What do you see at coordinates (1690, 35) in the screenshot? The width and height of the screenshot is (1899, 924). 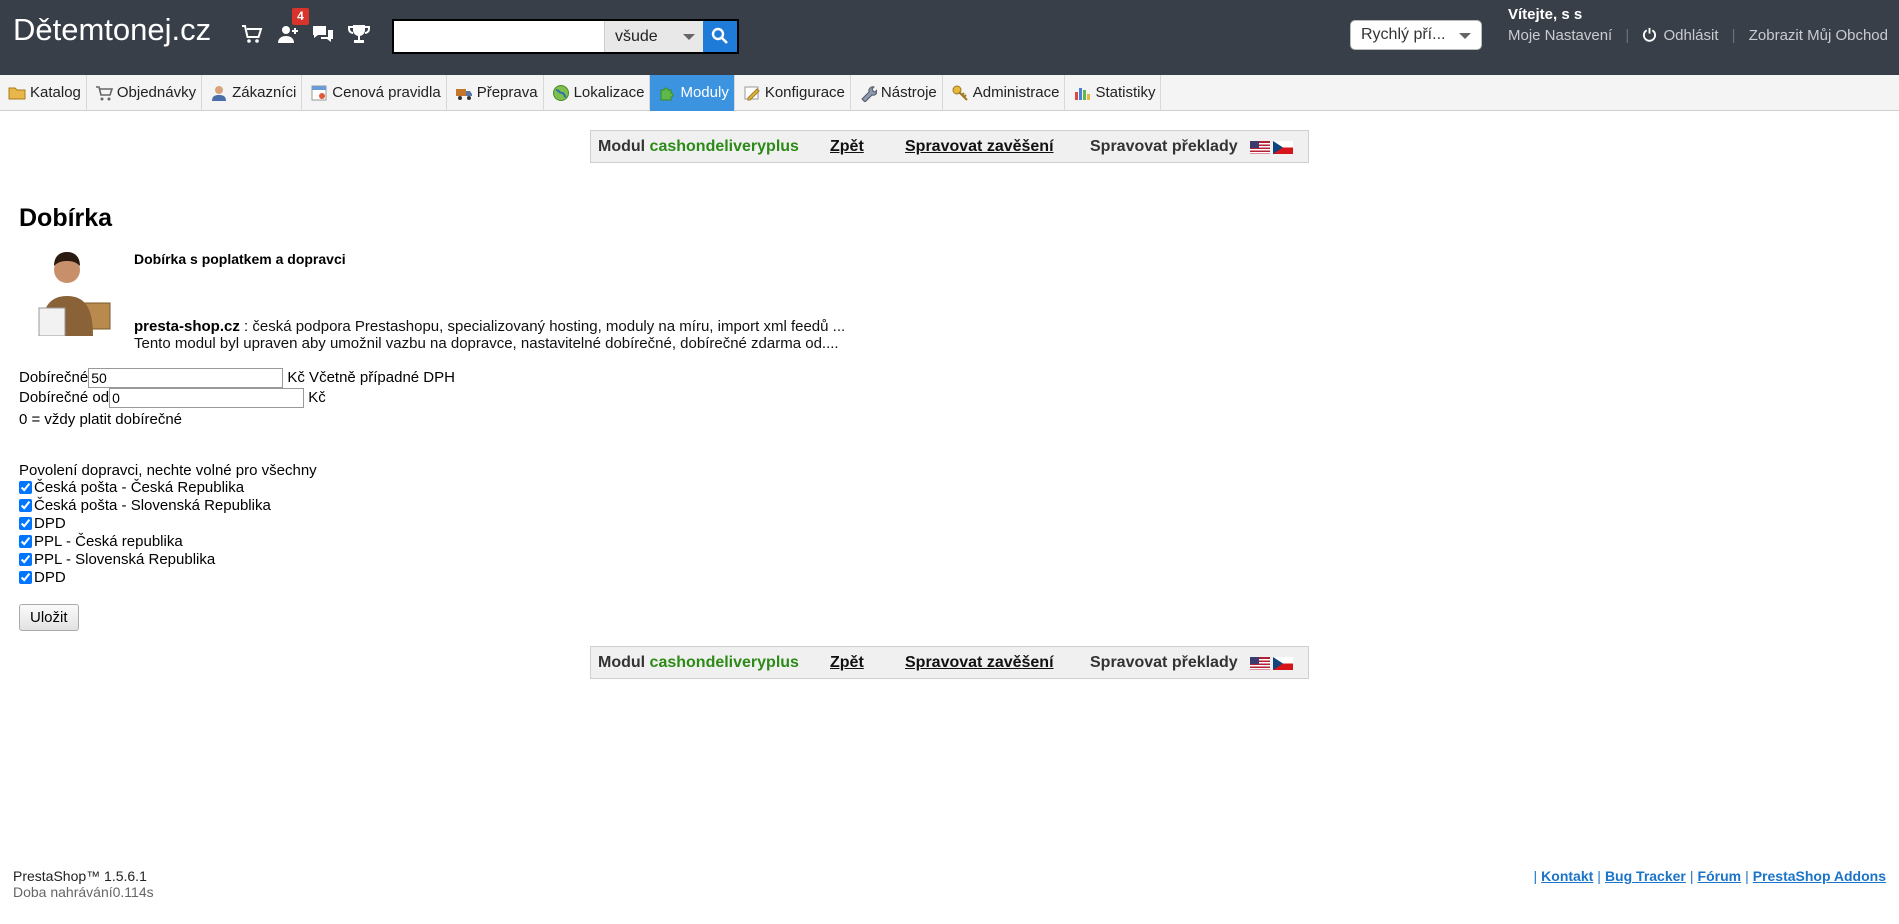 I see `logout-link: Odhlásit` at bounding box center [1690, 35].